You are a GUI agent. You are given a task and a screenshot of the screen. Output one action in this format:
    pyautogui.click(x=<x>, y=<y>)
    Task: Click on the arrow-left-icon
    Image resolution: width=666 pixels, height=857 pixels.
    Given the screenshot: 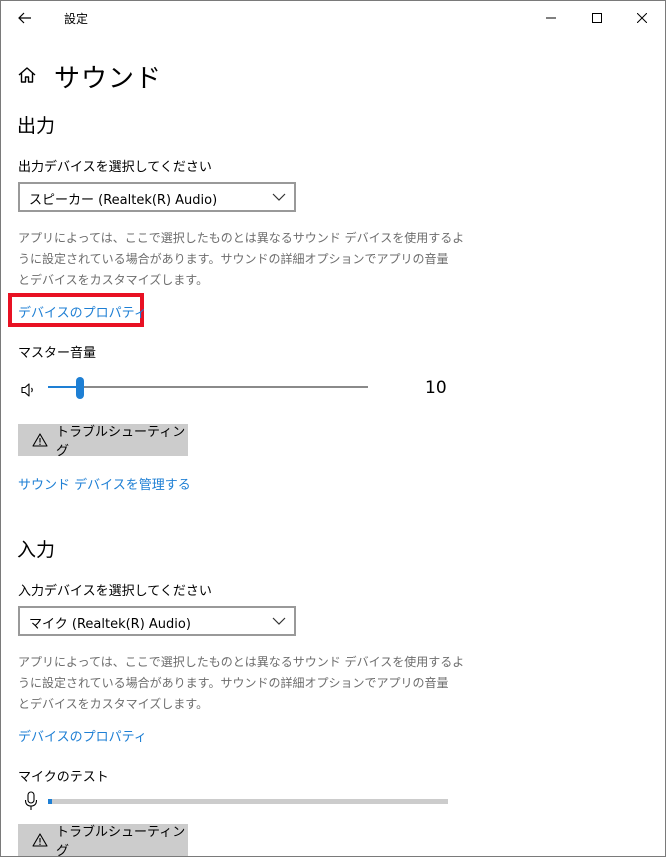 What is the action you would take?
    pyautogui.click(x=24, y=18)
    